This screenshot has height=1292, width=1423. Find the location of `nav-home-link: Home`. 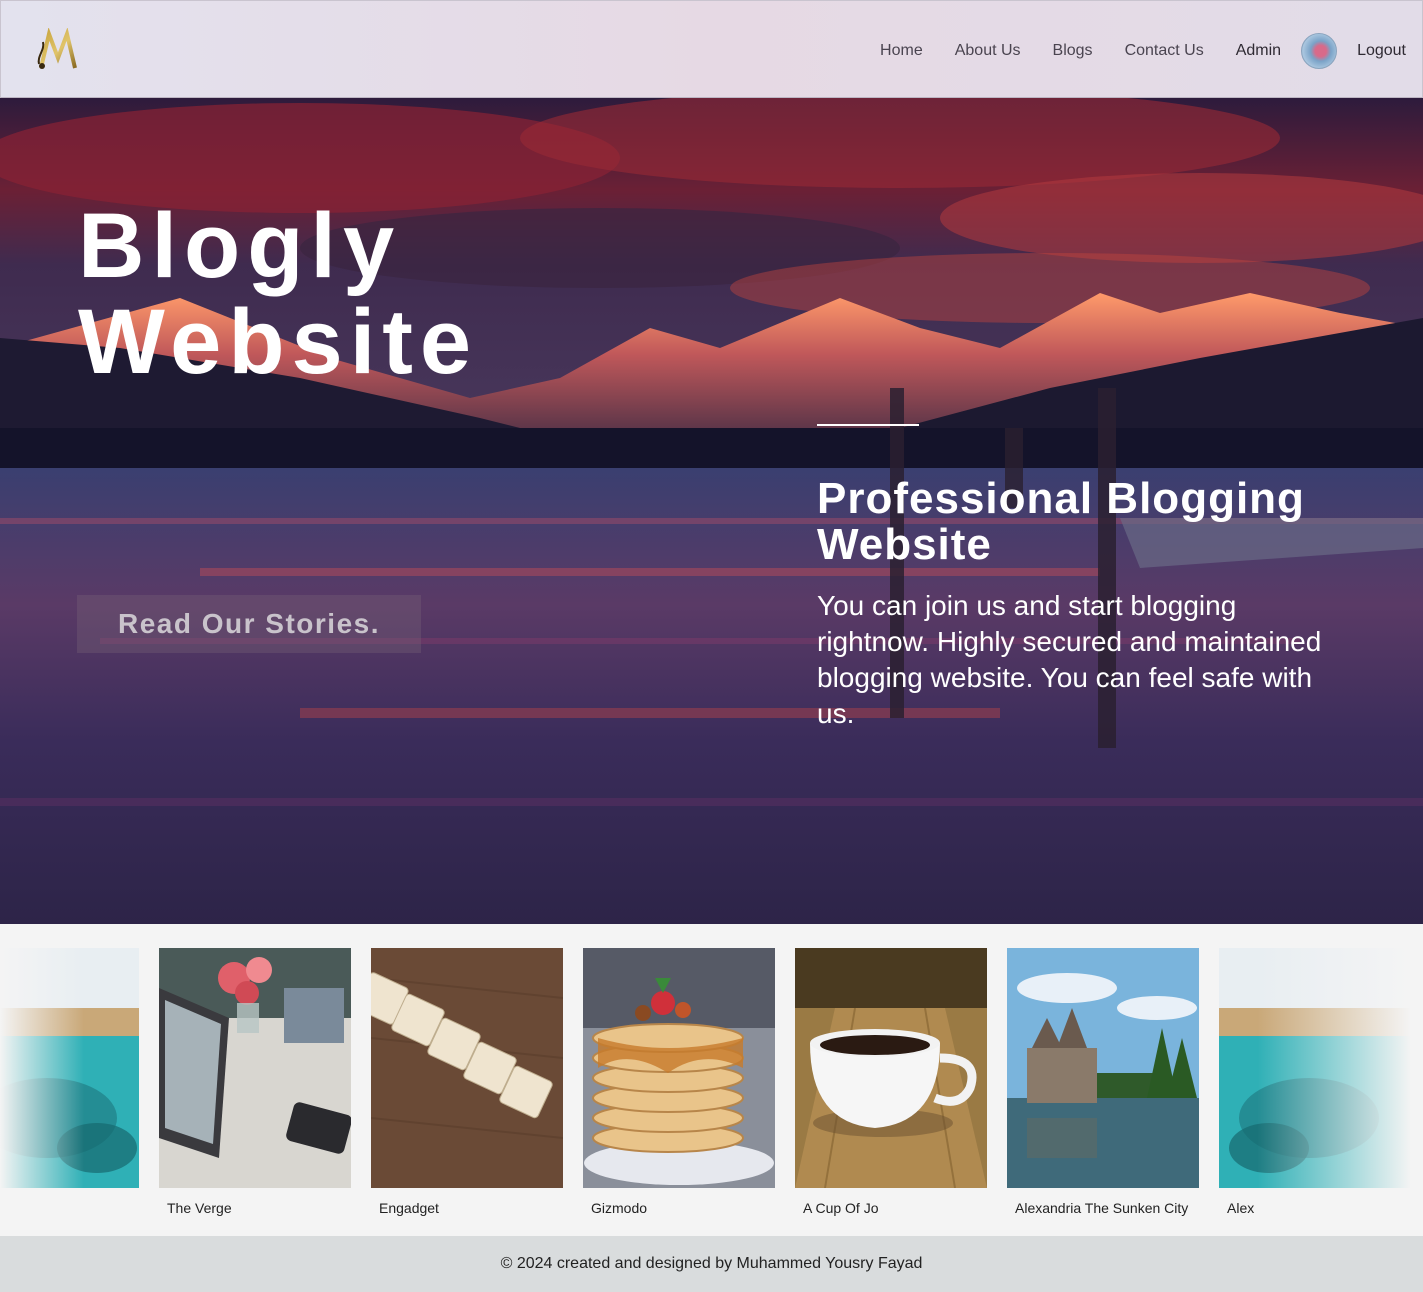

nav-home-link: Home is located at coordinates (901, 51).